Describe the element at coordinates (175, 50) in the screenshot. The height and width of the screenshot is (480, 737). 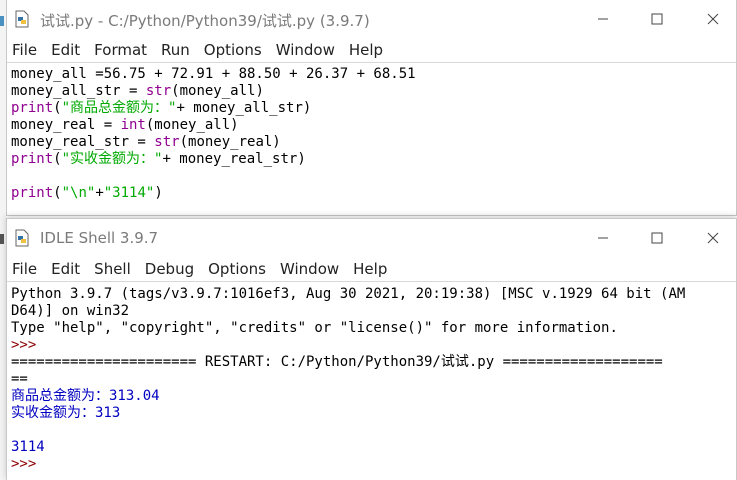
I see `menu-run: Run` at that location.